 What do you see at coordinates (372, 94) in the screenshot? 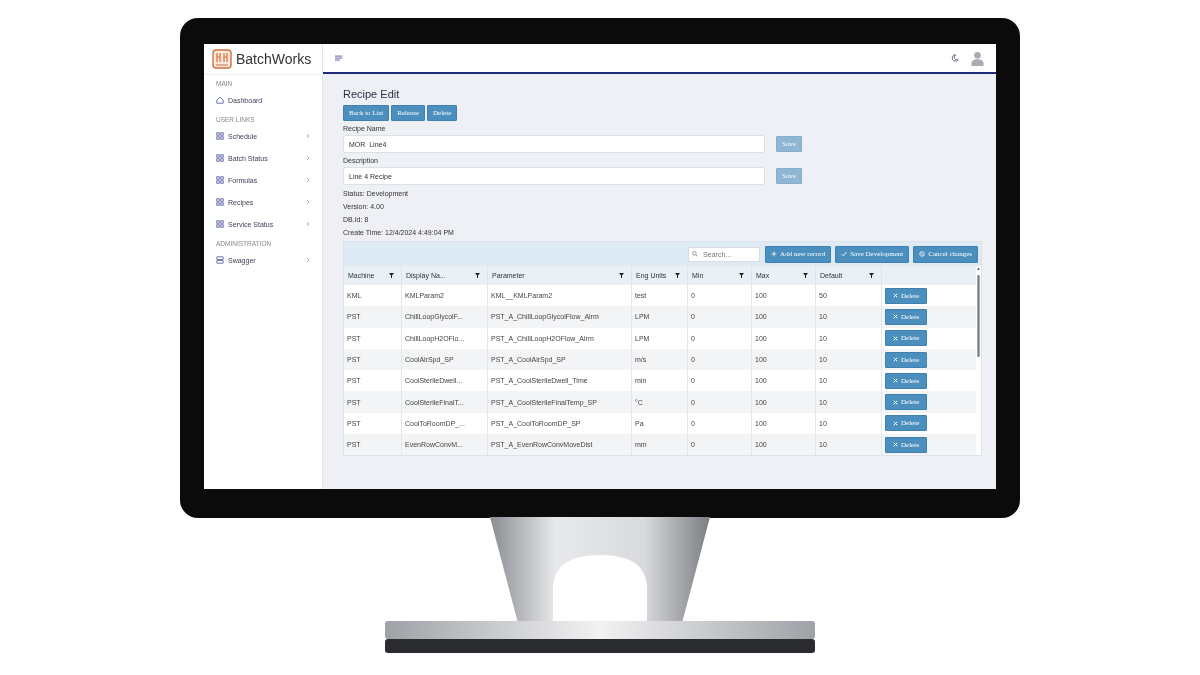
I see `page-title: Recipe Edit` at bounding box center [372, 94].